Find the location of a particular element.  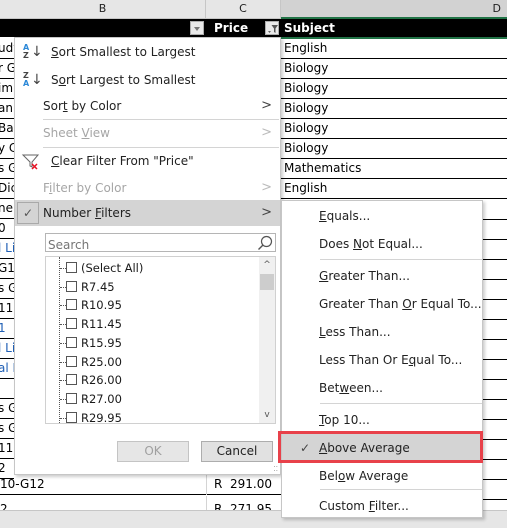

filter-value-item: R25.00 is located at coordinates (91, 362).